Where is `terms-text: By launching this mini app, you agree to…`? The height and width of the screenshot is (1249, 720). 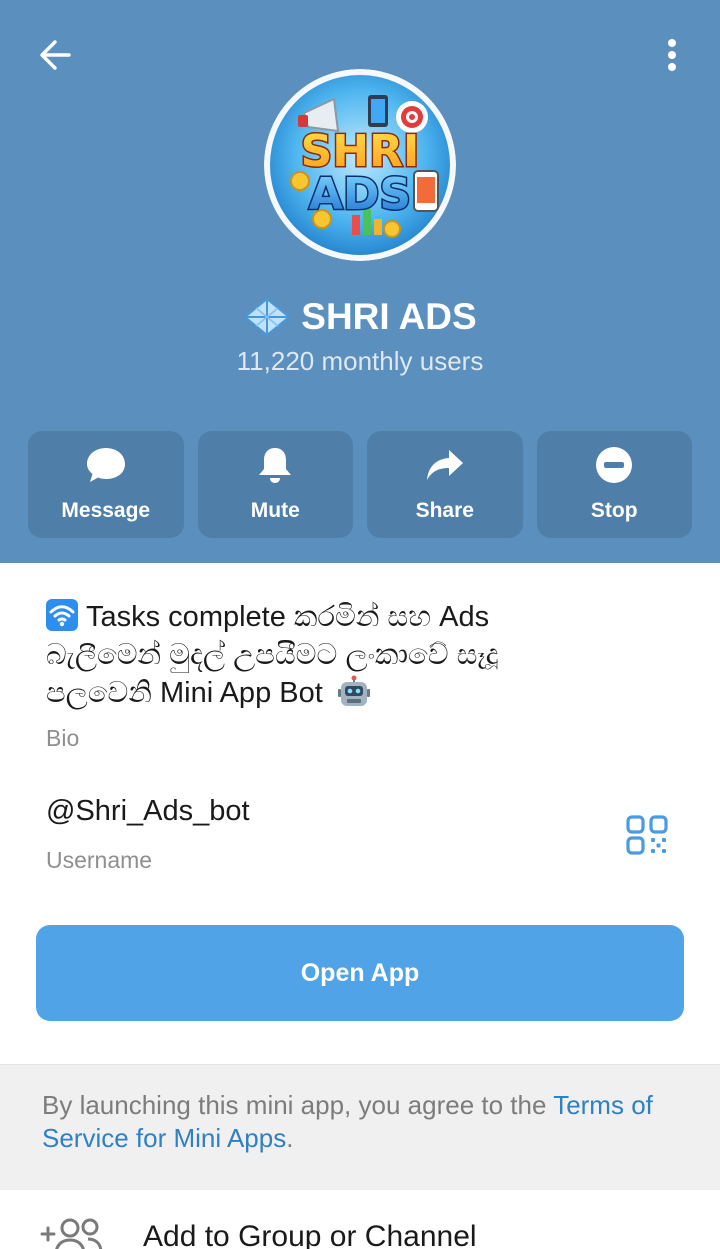
terms-text: By launching this mini app, you agree to… is located at coordinates (362, 1122).